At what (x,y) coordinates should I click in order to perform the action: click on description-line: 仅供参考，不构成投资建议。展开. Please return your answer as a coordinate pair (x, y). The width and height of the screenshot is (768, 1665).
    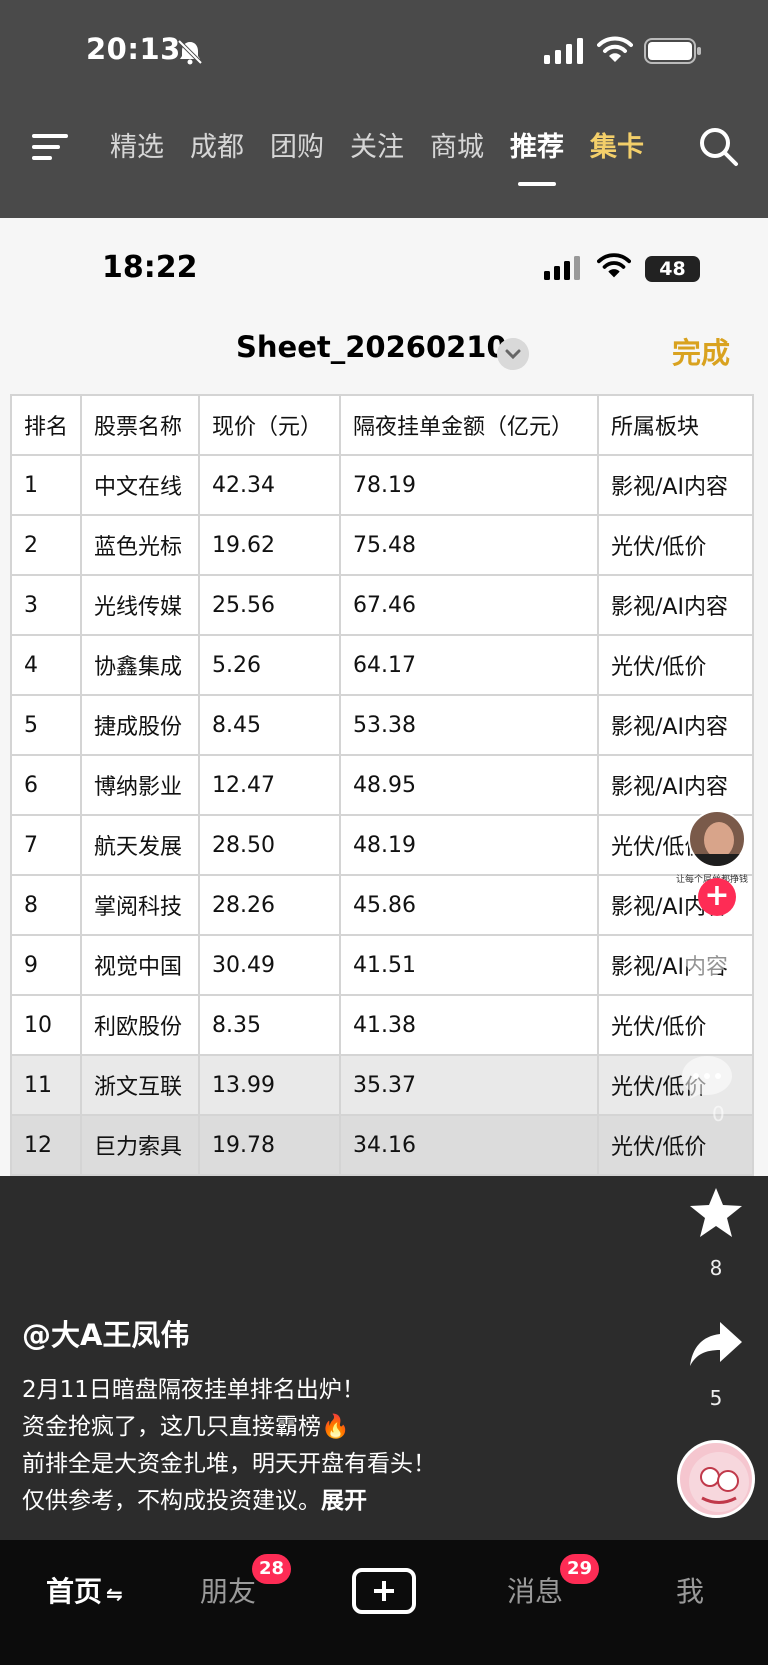
    Looking at the image, I should click on (229, 1501).